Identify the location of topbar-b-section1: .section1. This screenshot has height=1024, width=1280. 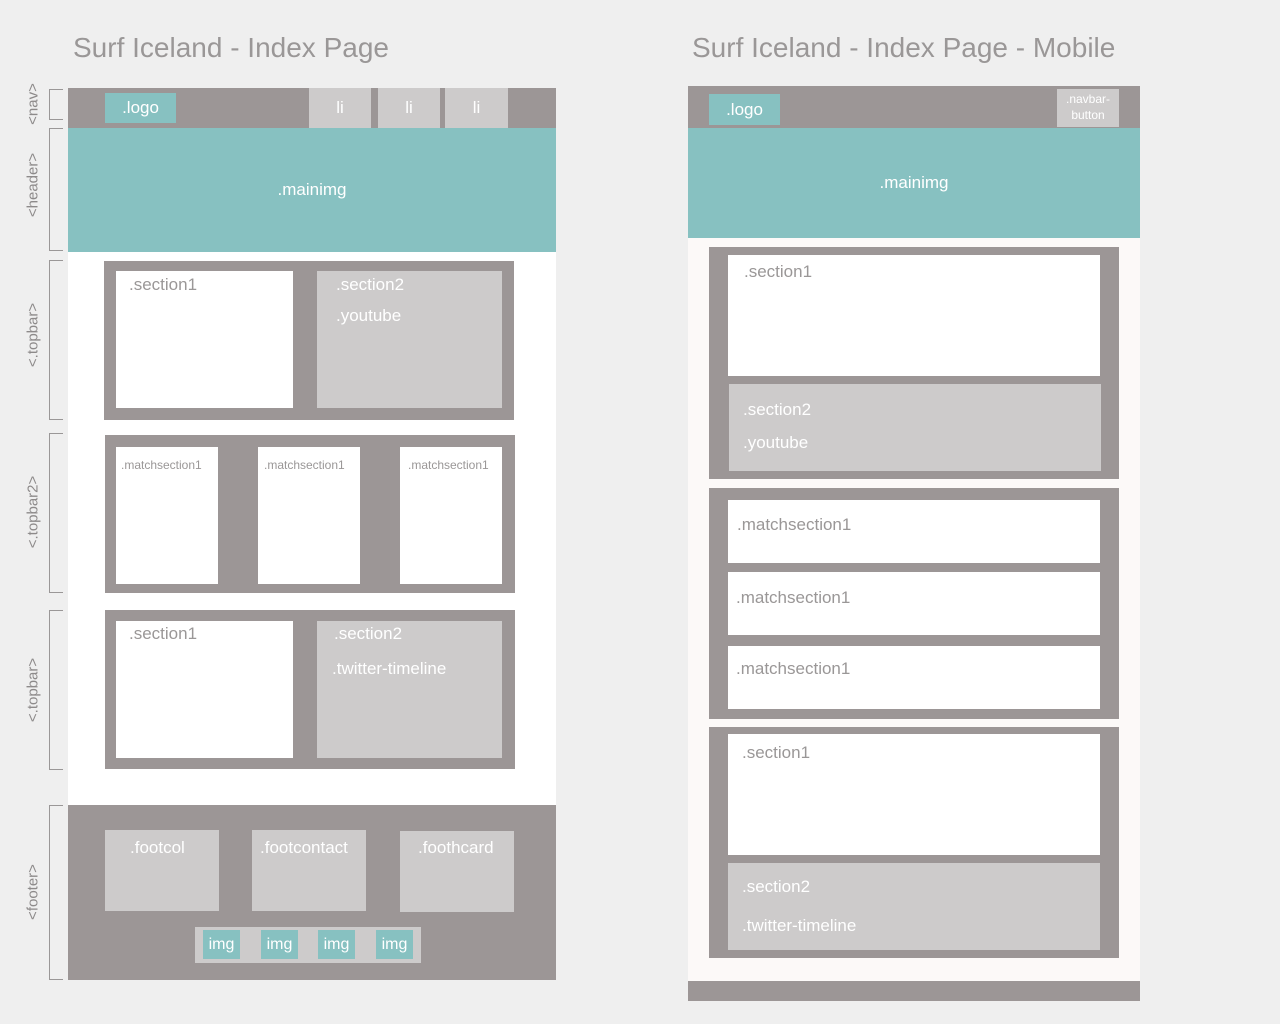
(204, 689).